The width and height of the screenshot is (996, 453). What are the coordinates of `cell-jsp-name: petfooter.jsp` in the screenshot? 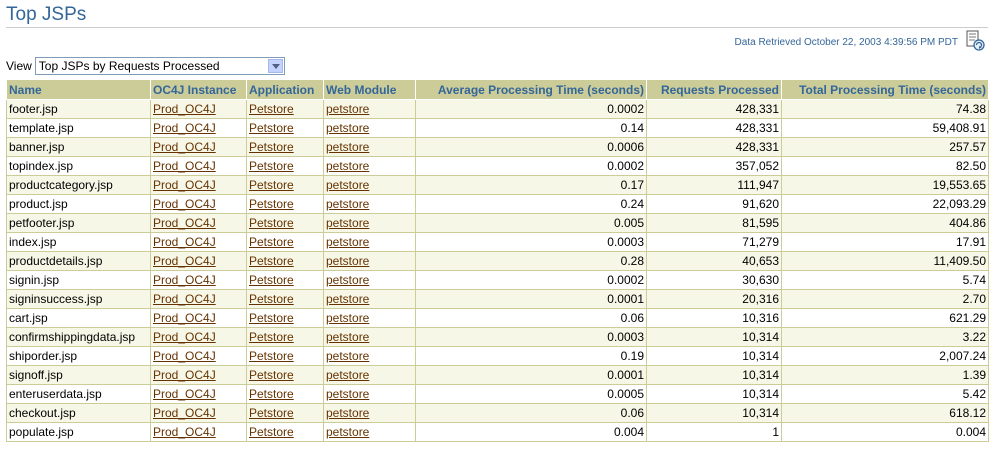 It's located at (78, 223).